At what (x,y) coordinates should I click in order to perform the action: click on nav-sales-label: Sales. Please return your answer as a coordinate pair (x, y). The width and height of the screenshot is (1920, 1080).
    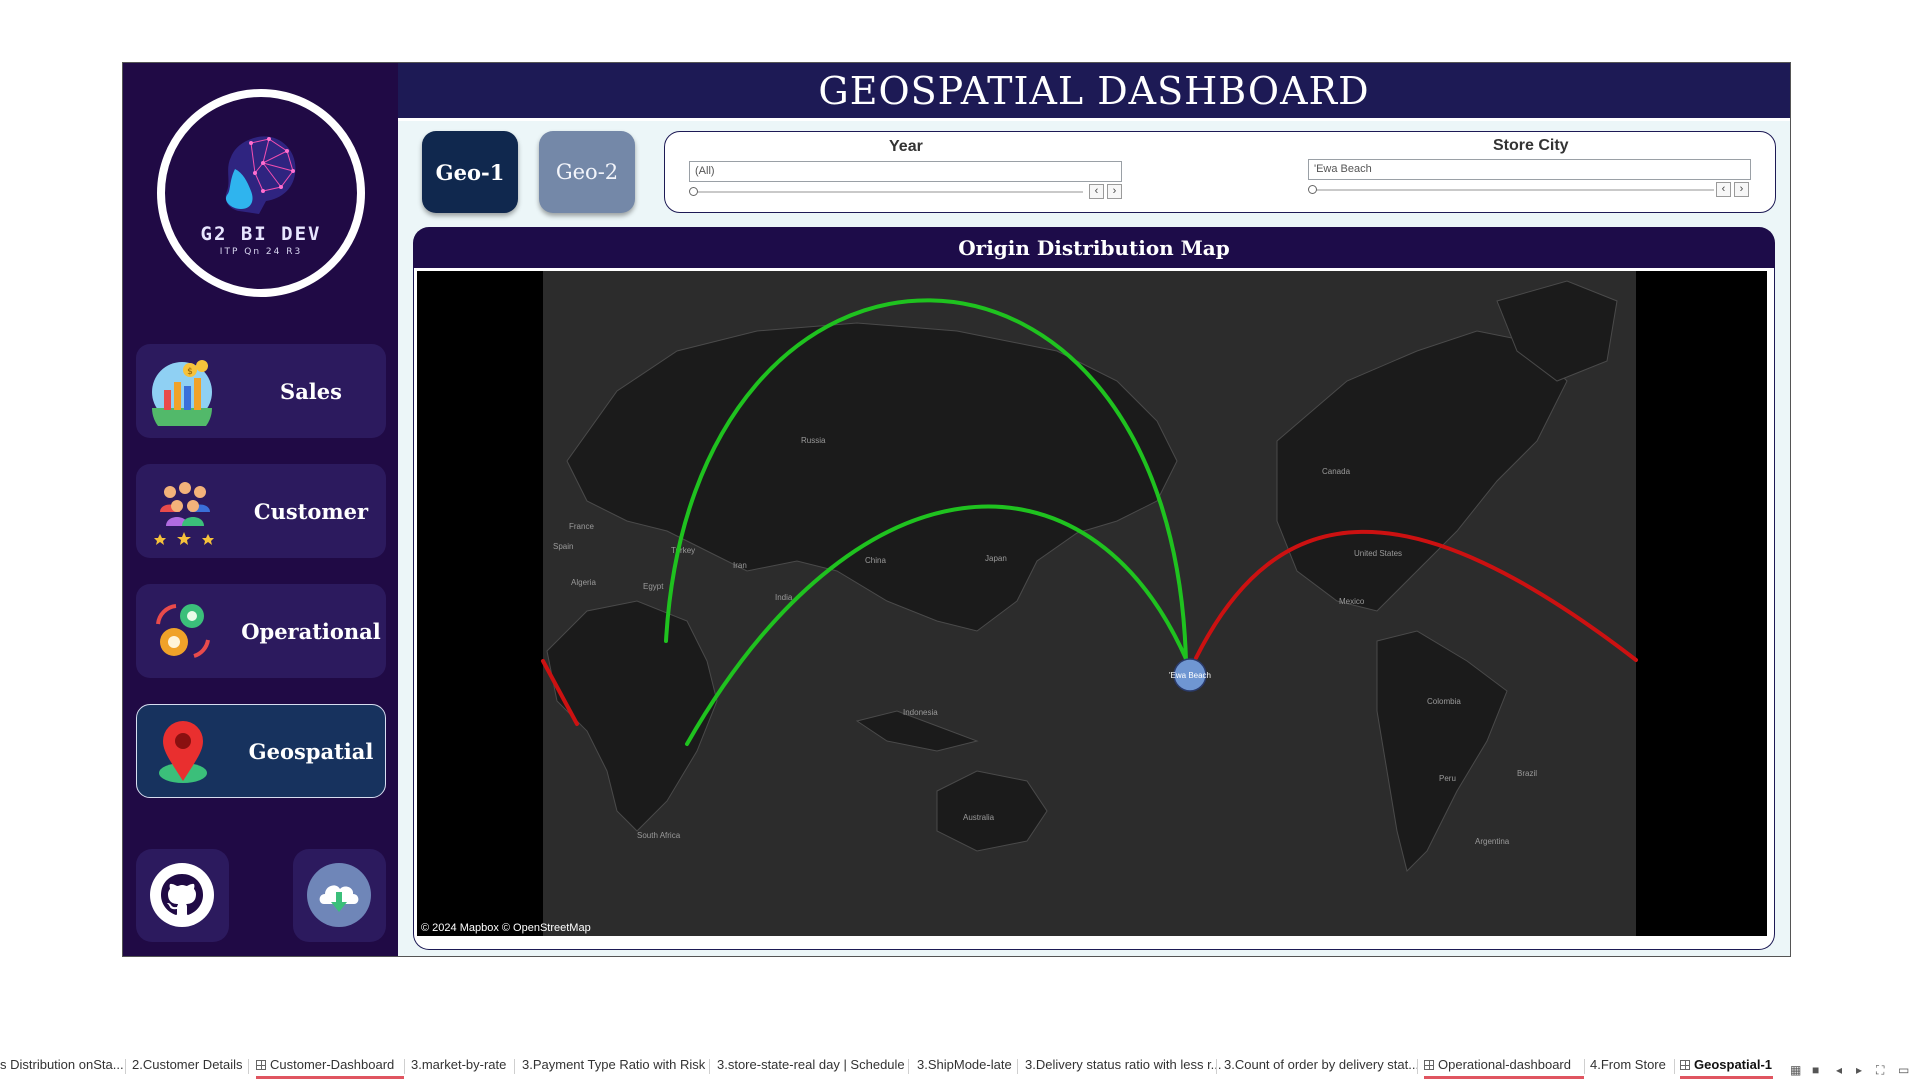
    Looking at the image, I should click on (311, 391).